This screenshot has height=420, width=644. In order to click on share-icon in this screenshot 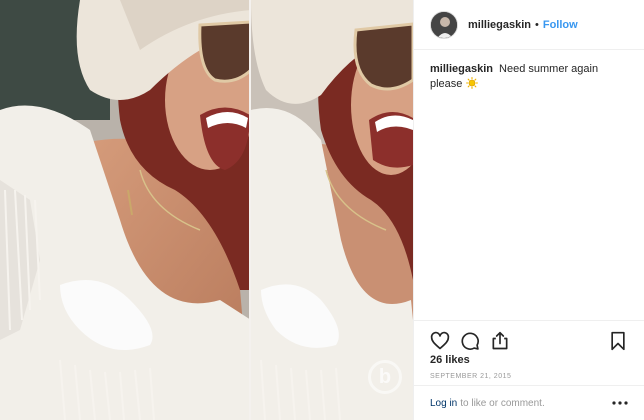, I will do `click(500, 341)`.